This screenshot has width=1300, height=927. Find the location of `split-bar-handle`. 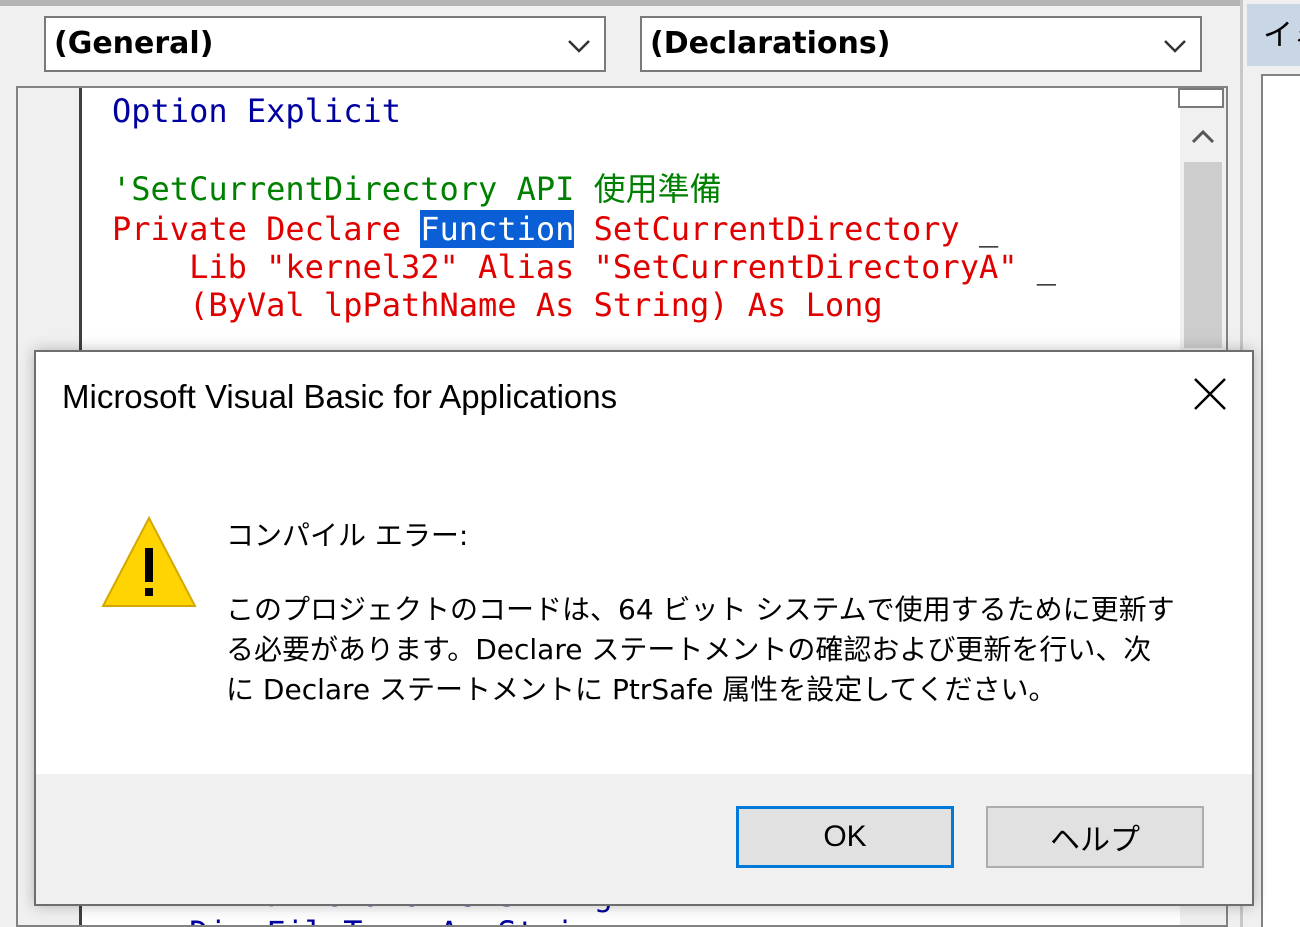

split-bar-handle is located at coordinates (1201, 98).